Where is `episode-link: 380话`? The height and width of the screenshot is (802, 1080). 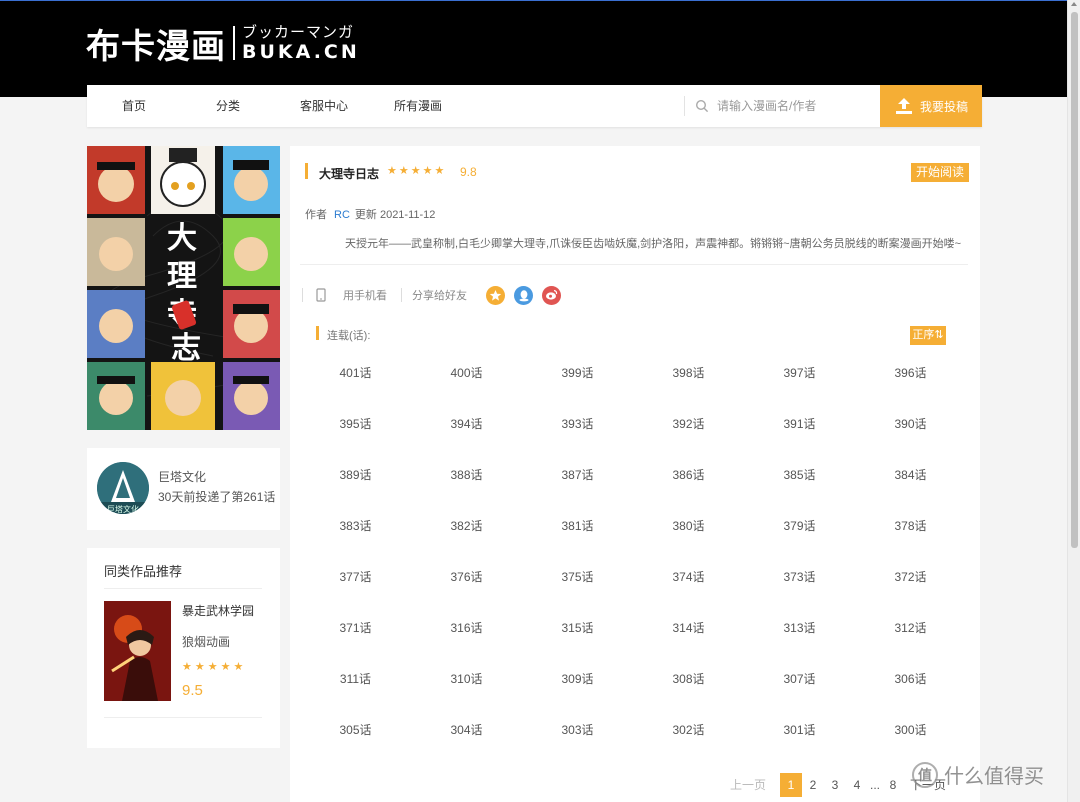
episode-link: 380话 is located at coordinates (688, 526).